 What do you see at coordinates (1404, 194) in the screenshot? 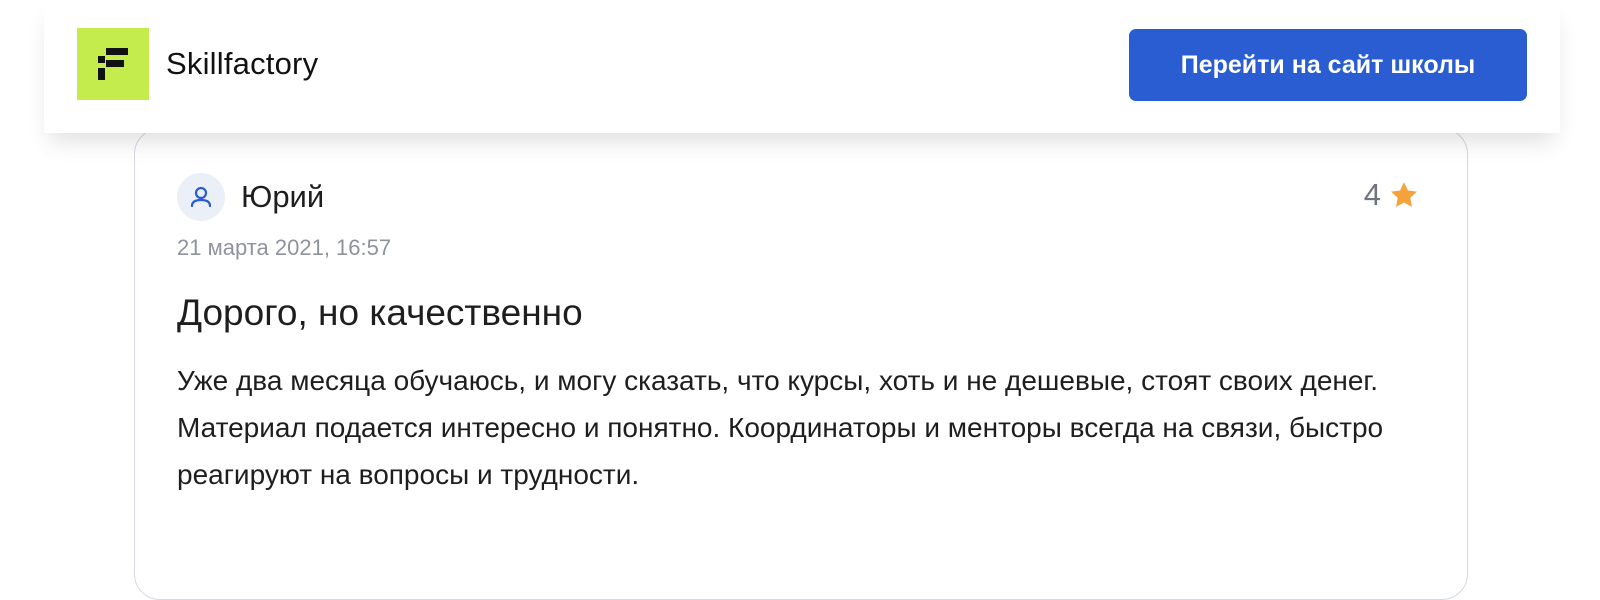
I see `star-icon` at bounding box center [1404, 194].